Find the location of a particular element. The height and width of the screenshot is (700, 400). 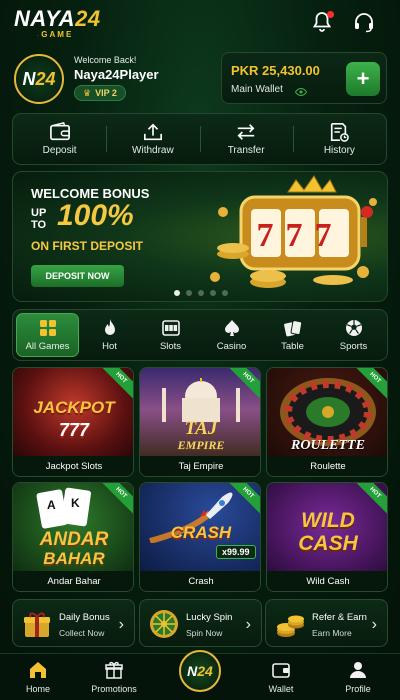

game-art-title: ROULETTE is located at coordinates (328, 445).